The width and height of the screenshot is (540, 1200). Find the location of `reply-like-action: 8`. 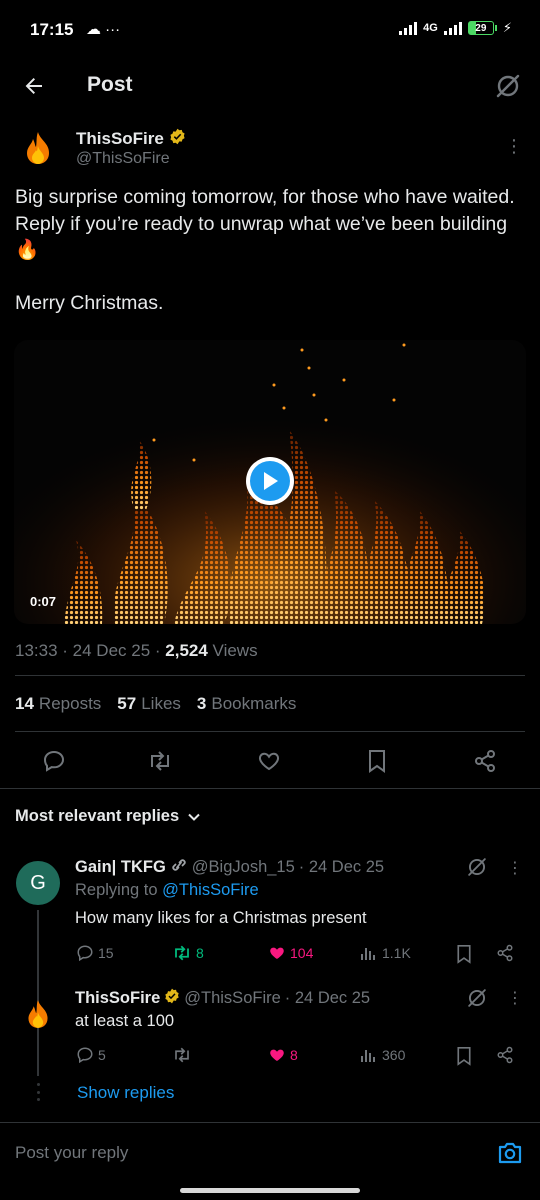

reply-like-action: 8 is located at coordinates (283, 1055).